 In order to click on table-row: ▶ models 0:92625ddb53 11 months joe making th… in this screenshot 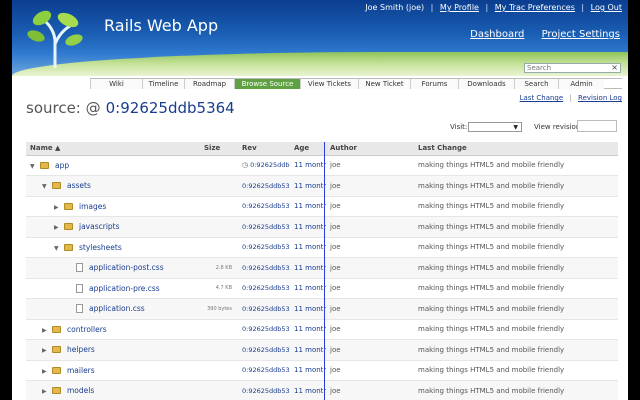, I will do `click(322, 390)`.